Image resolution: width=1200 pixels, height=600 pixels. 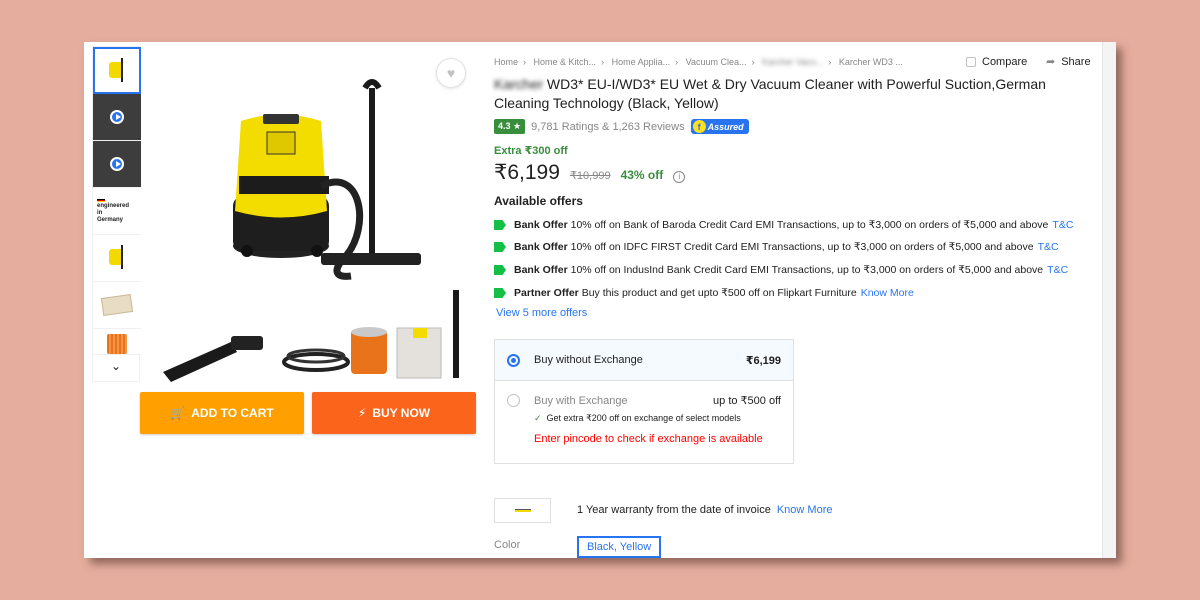 I want to click on discount-percent: 43% off, so click(x=642, y=175).